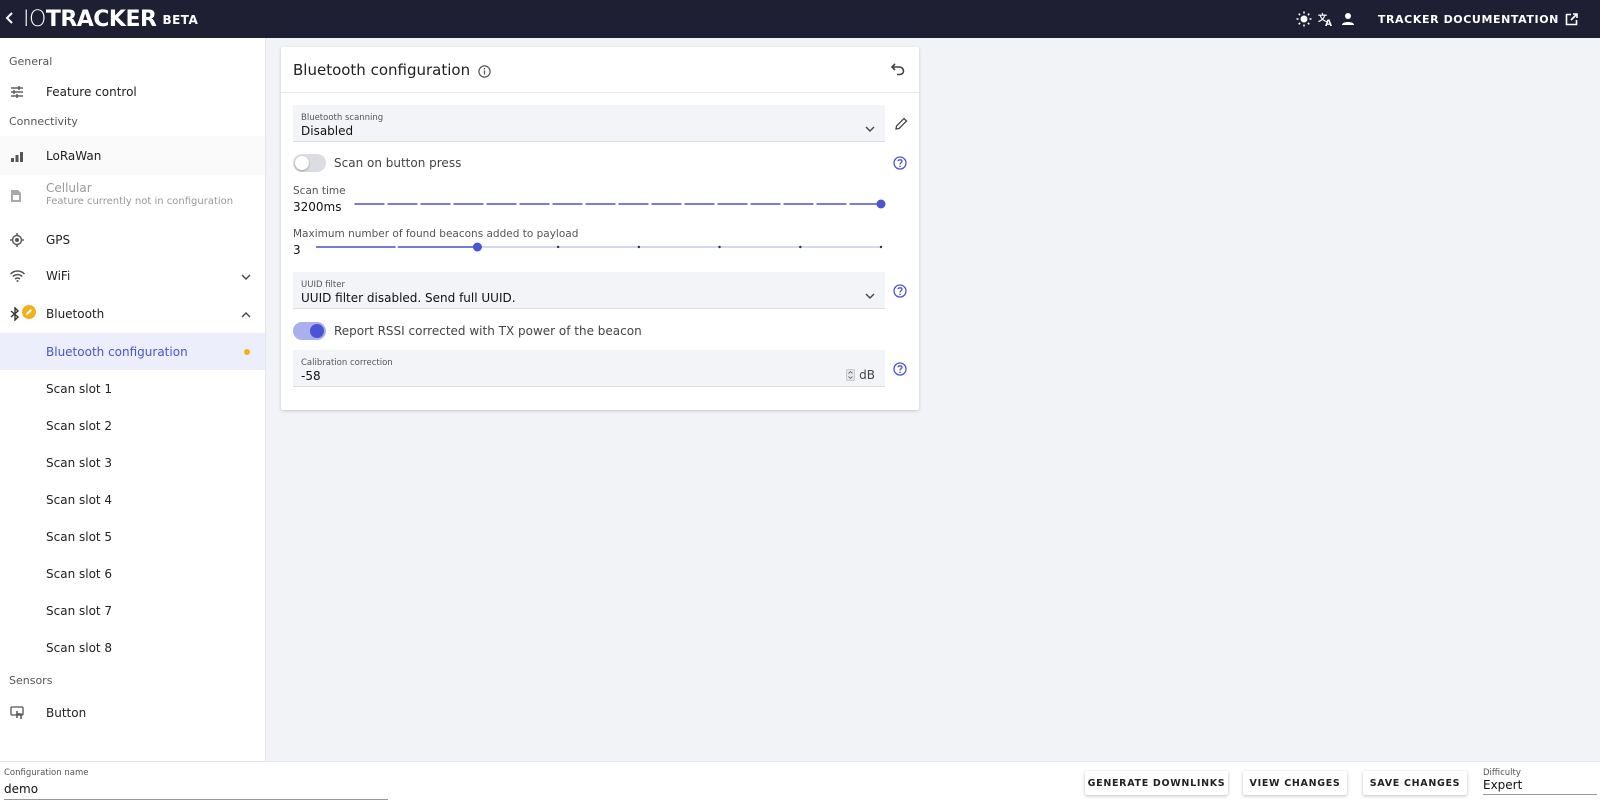 The image size is (1600, 808). I want to click on unit-label: dB, so click(867, 375).